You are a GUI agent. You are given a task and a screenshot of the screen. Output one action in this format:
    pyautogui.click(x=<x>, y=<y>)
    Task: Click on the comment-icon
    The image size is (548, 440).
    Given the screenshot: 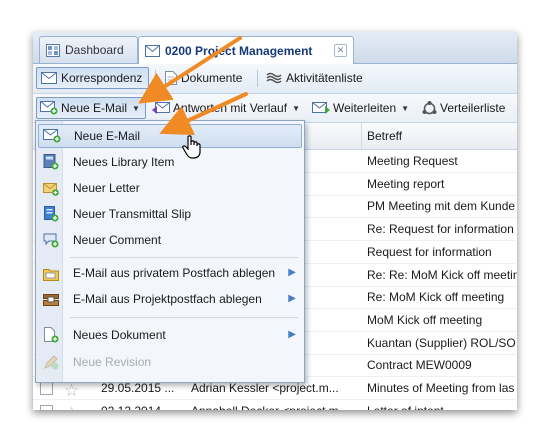 What is the action you would take?
    pyautogui.click(x=51, y=240)
    